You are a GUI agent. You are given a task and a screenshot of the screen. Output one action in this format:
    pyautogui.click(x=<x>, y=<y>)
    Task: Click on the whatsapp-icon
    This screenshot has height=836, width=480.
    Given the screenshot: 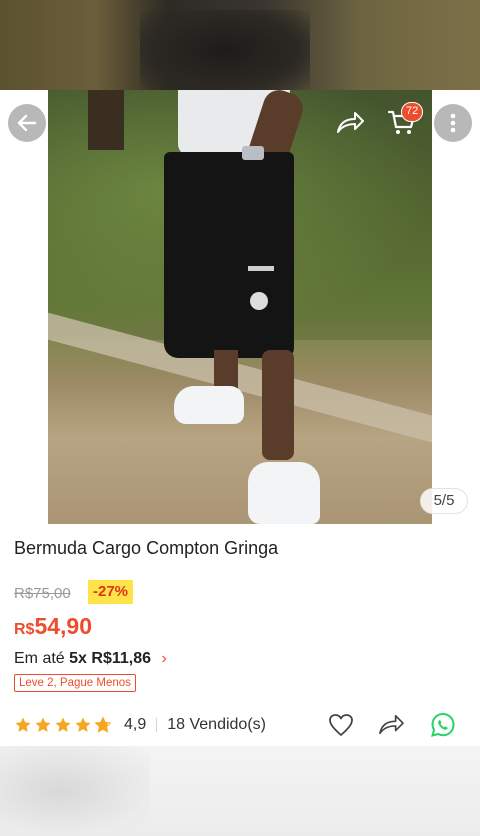 What is the action you would take?
    pyautogui.click(x=443, y=724)
    